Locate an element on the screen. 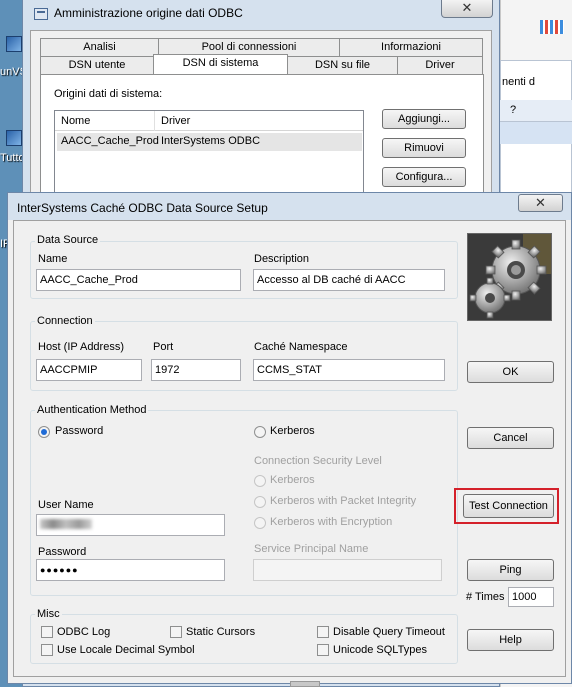 The height and width of the screenshot is (687, 572). ok-button: OK is located at coordinates (510, 372).